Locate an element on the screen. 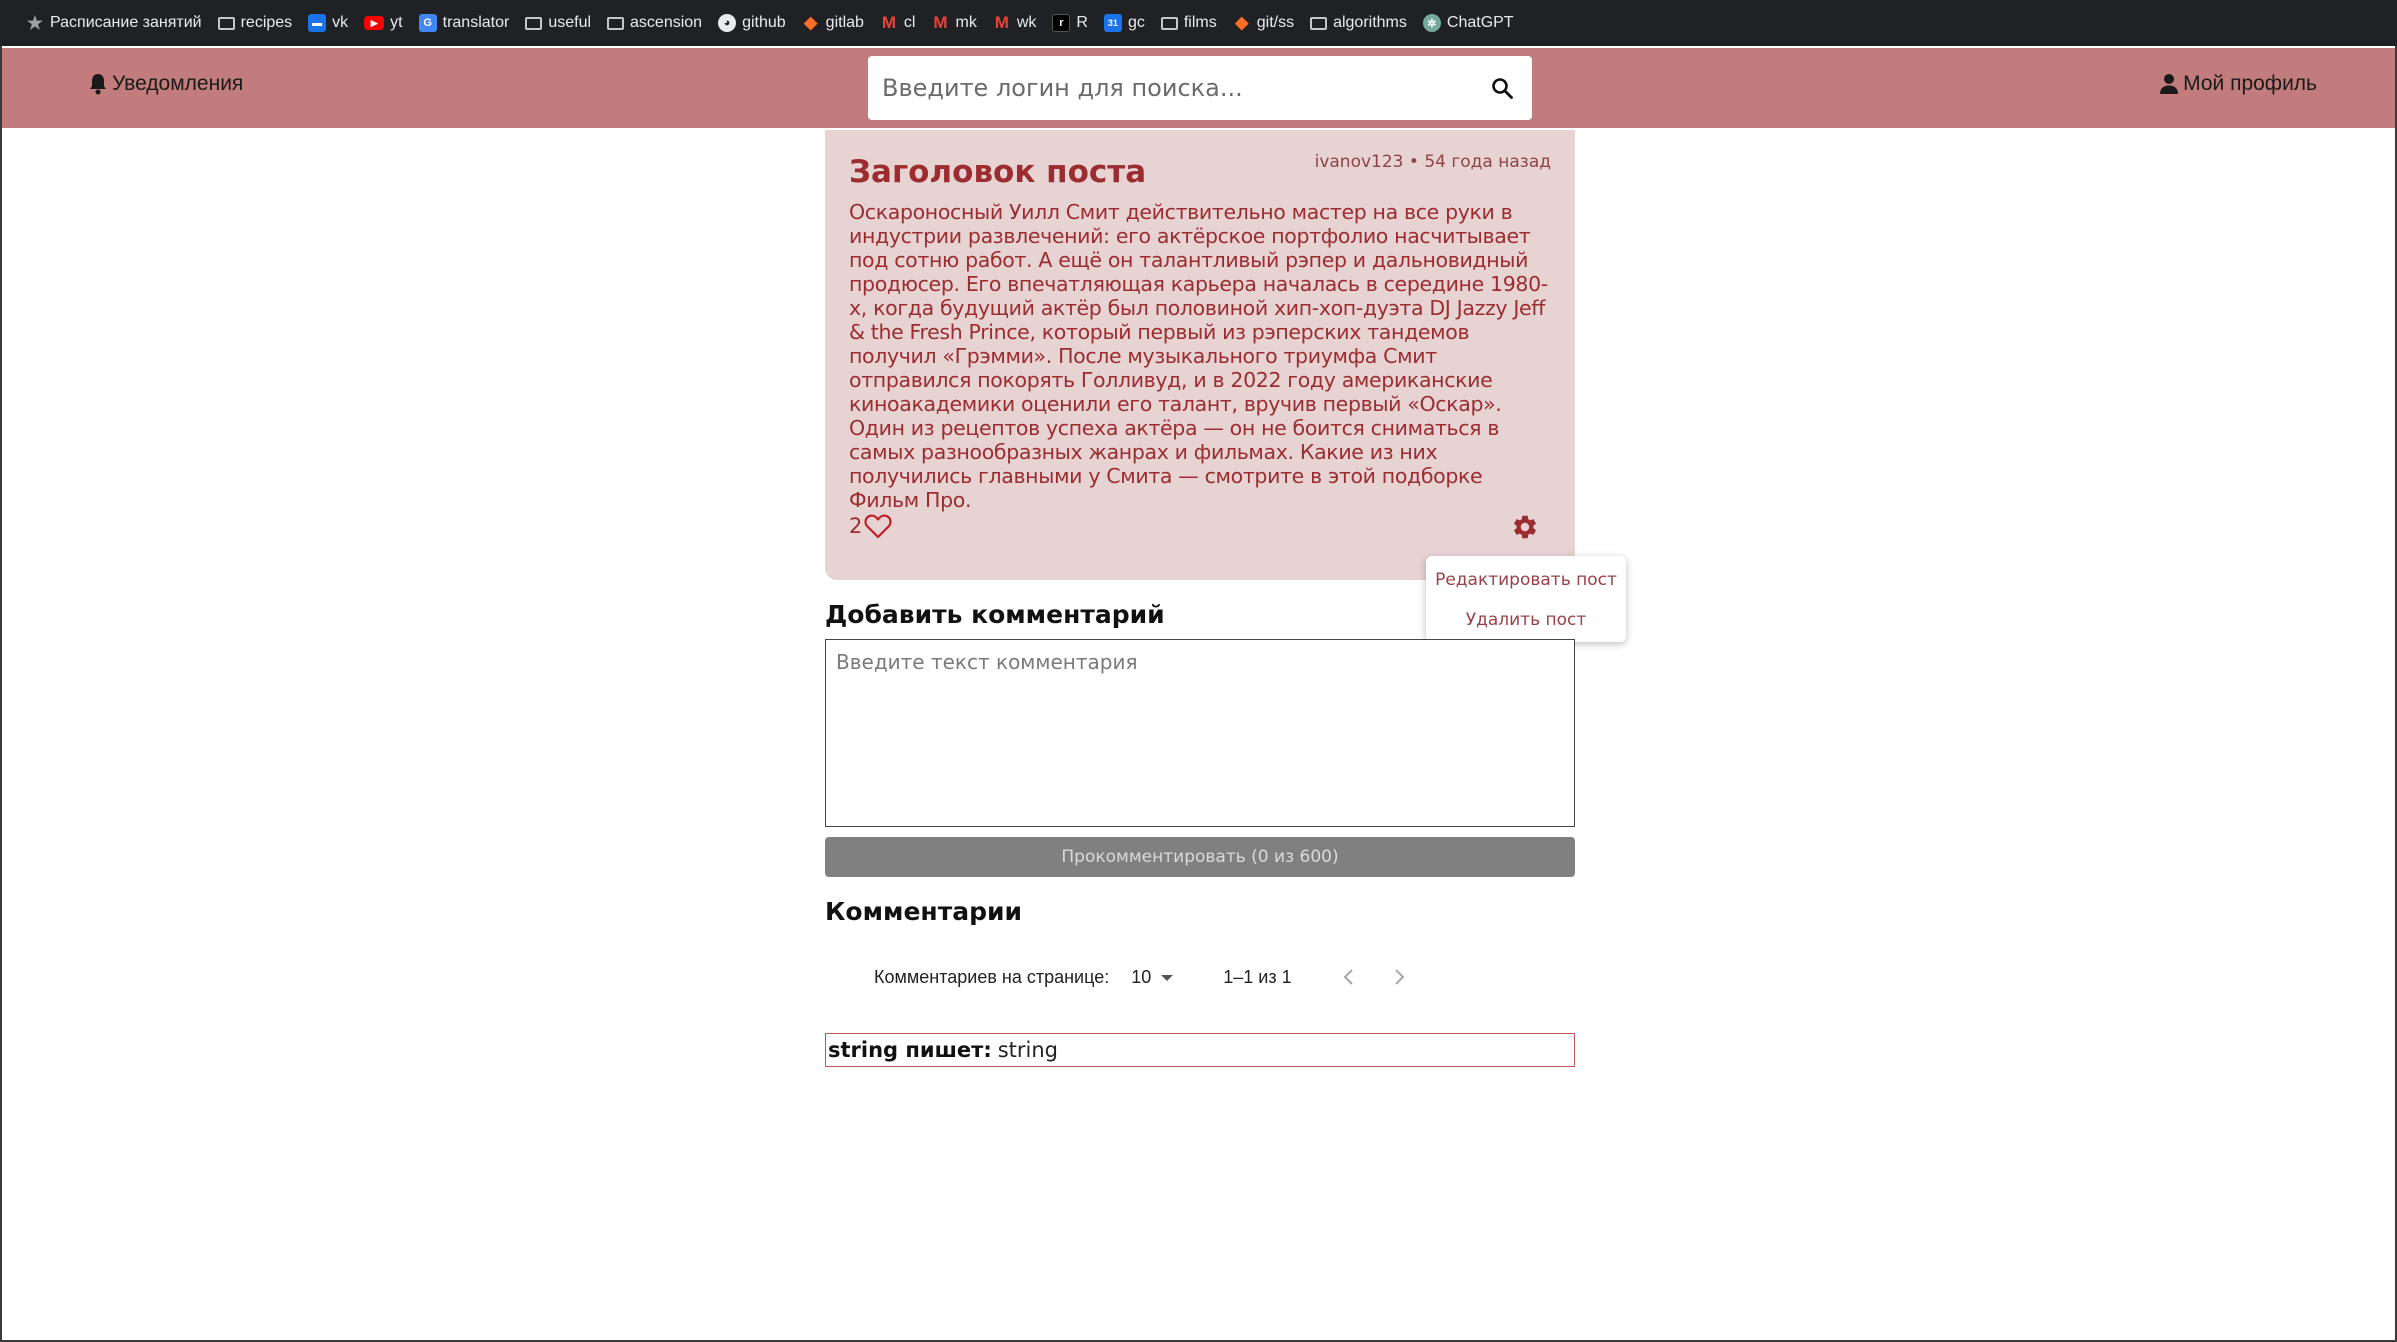  translate-icon: G is located at coordinates (427, 23).